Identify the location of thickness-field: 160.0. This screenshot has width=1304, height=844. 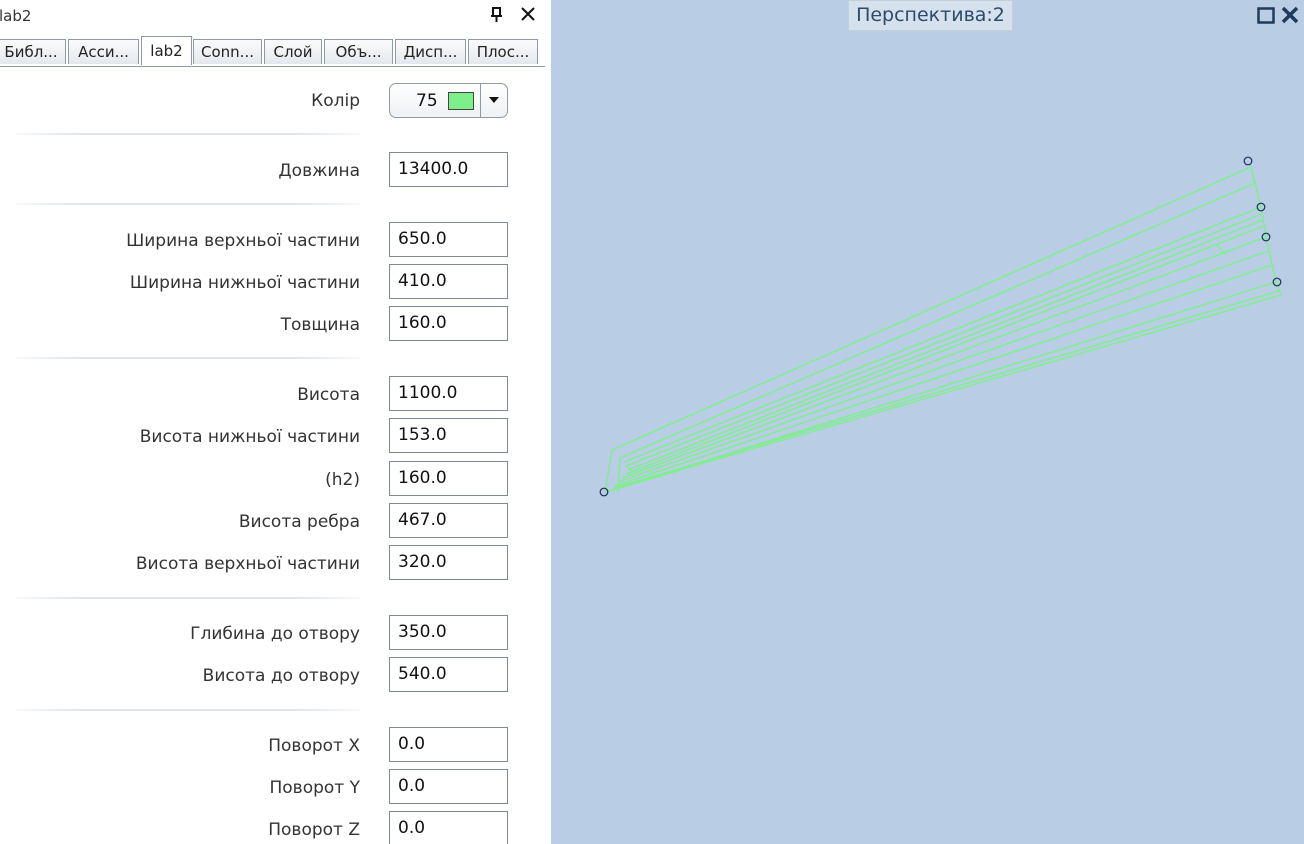
(448, 323).